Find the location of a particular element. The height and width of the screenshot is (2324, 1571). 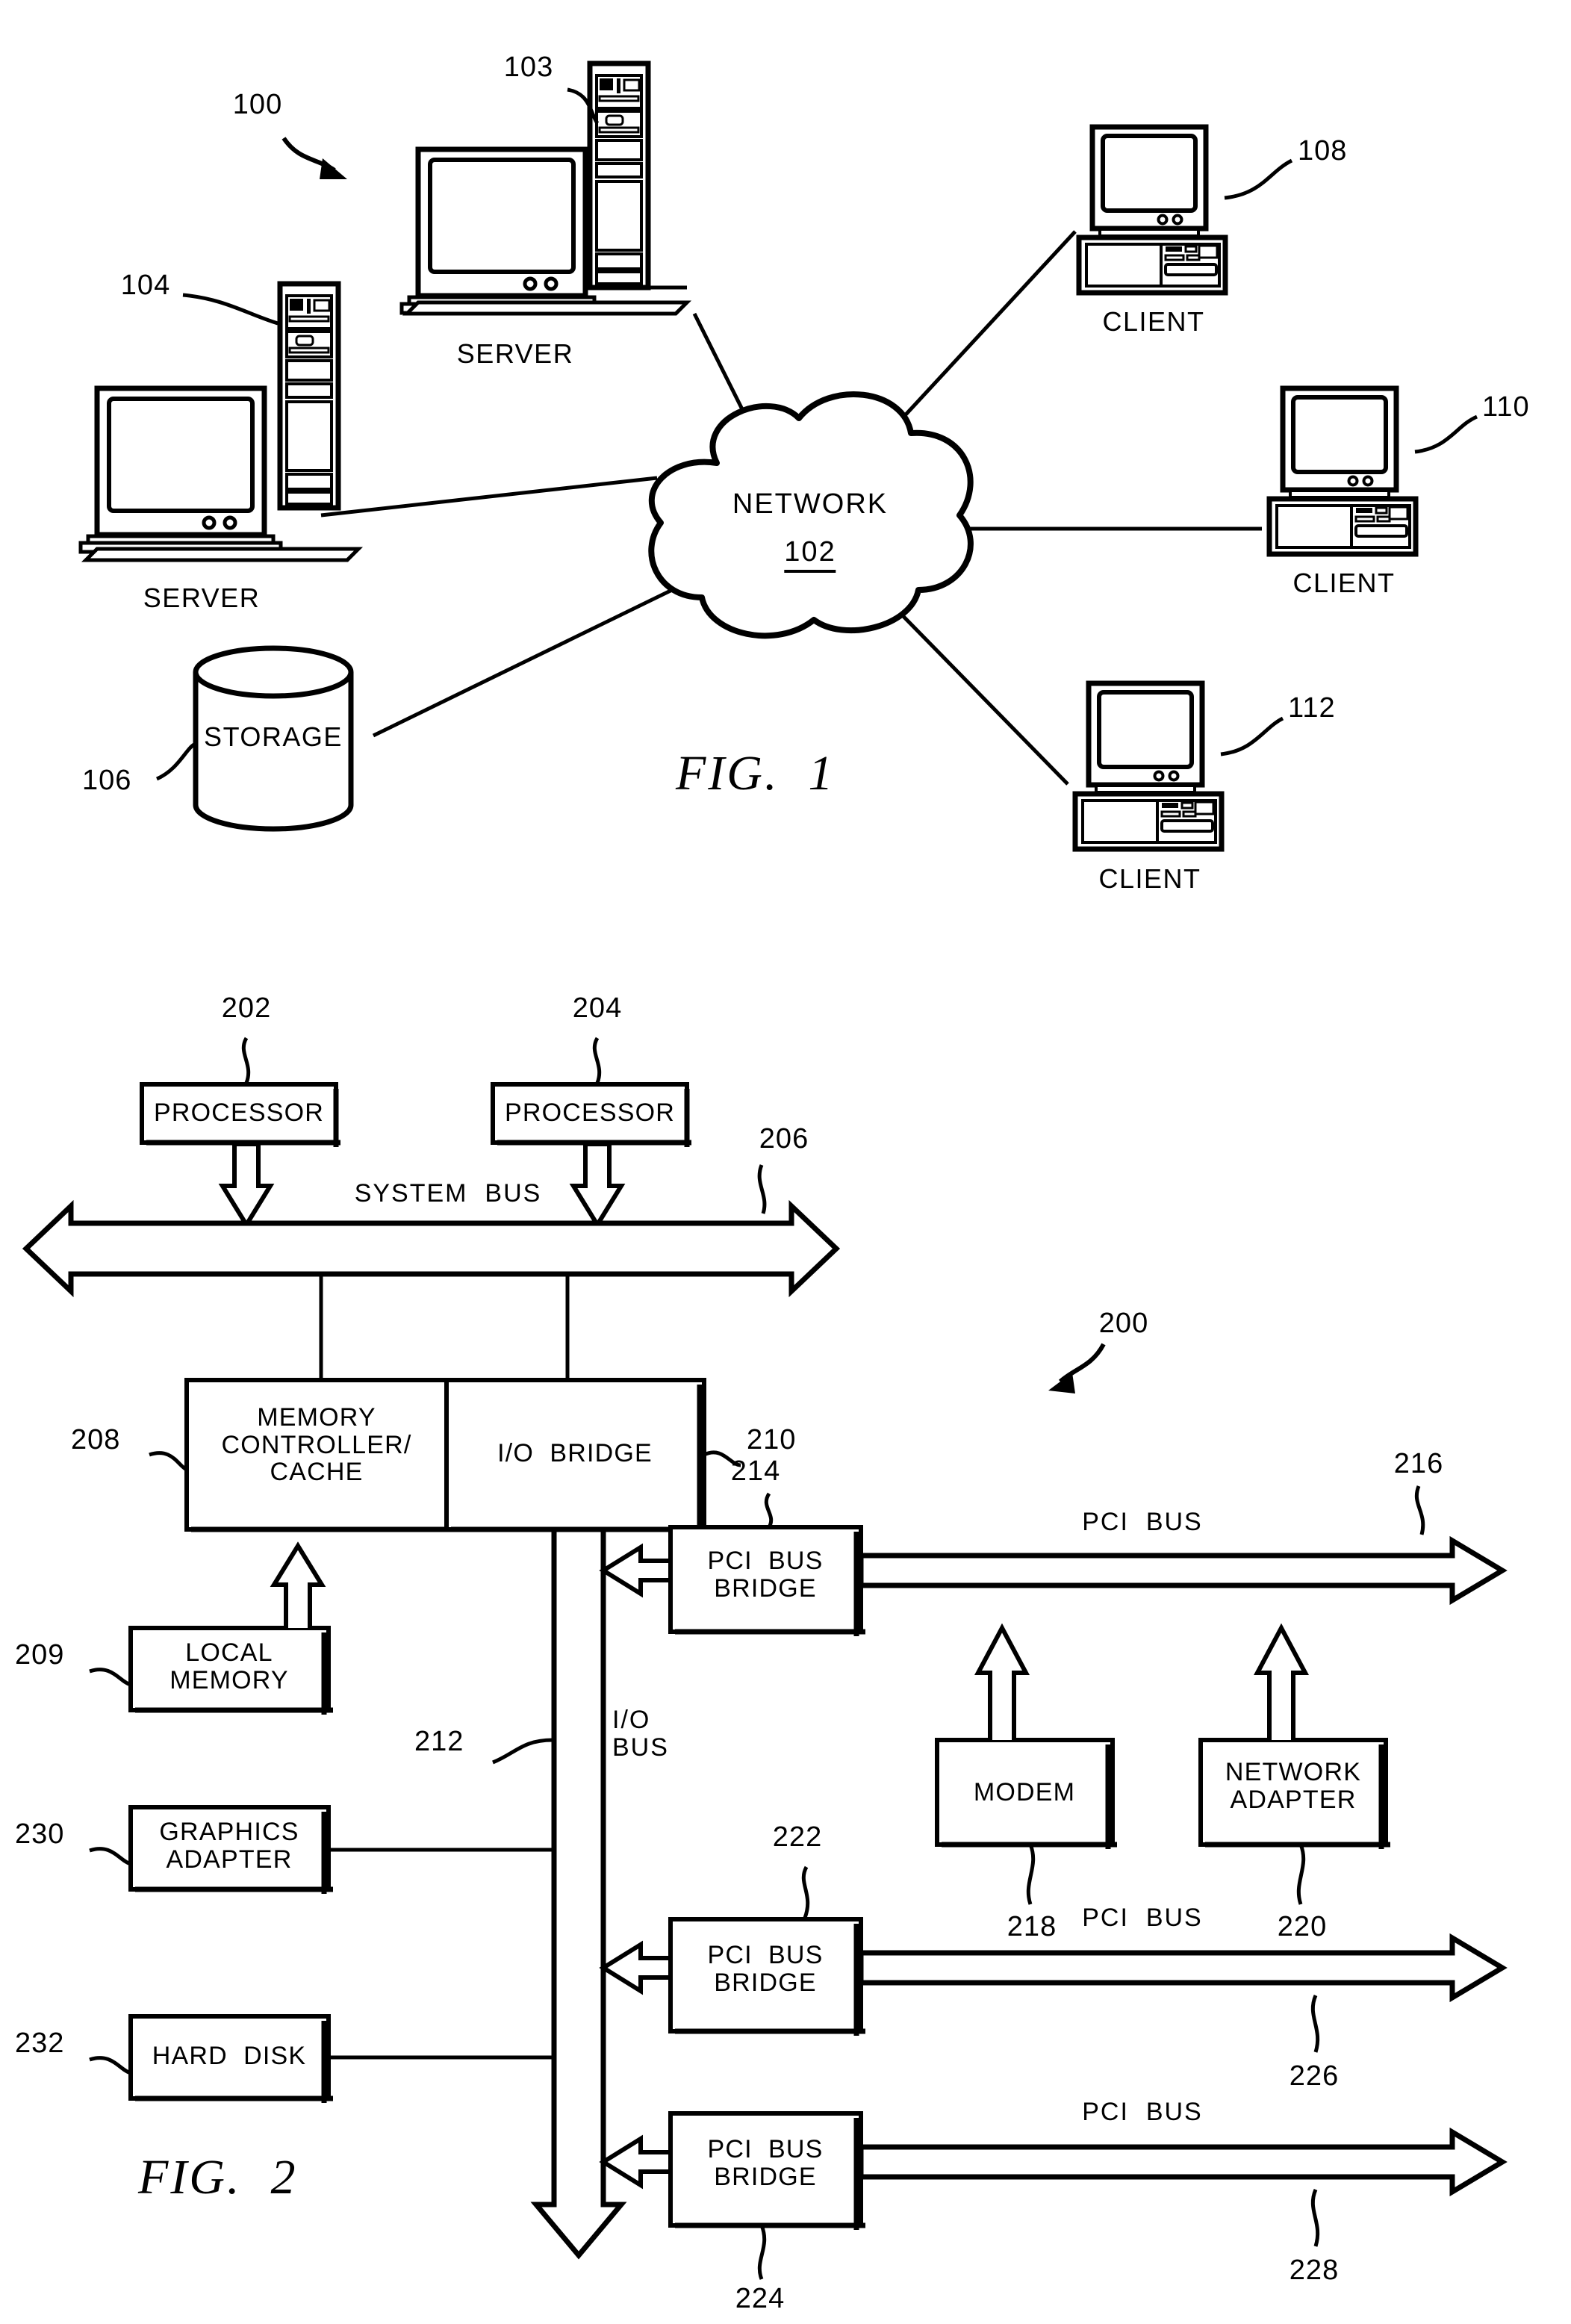

ref-209: 209 is located at coordinates (40, 1655).